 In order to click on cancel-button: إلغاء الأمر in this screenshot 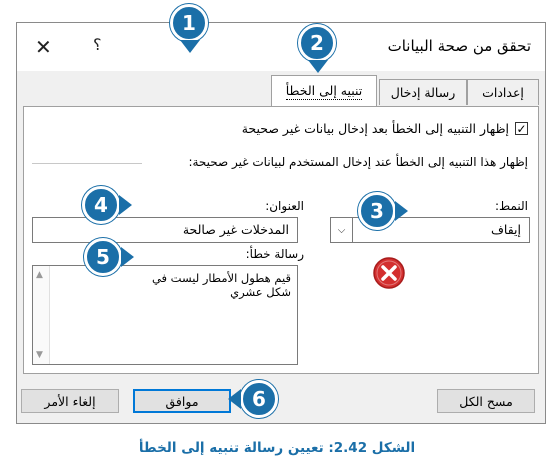, I will do `click(70, 401)`.